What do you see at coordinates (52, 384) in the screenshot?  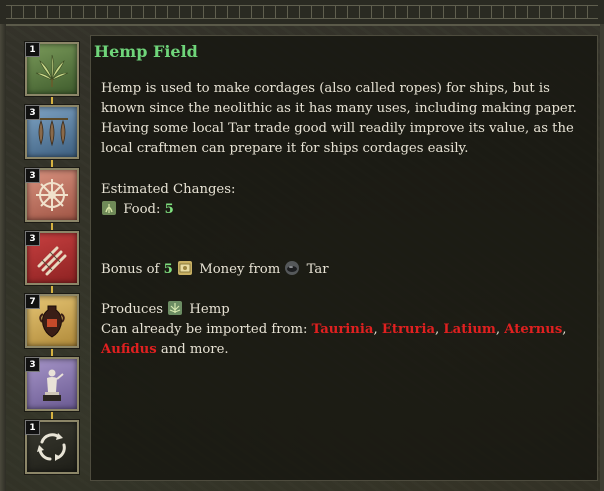 I see `chain-node-statue: 3` at bounding box center [52, 384].